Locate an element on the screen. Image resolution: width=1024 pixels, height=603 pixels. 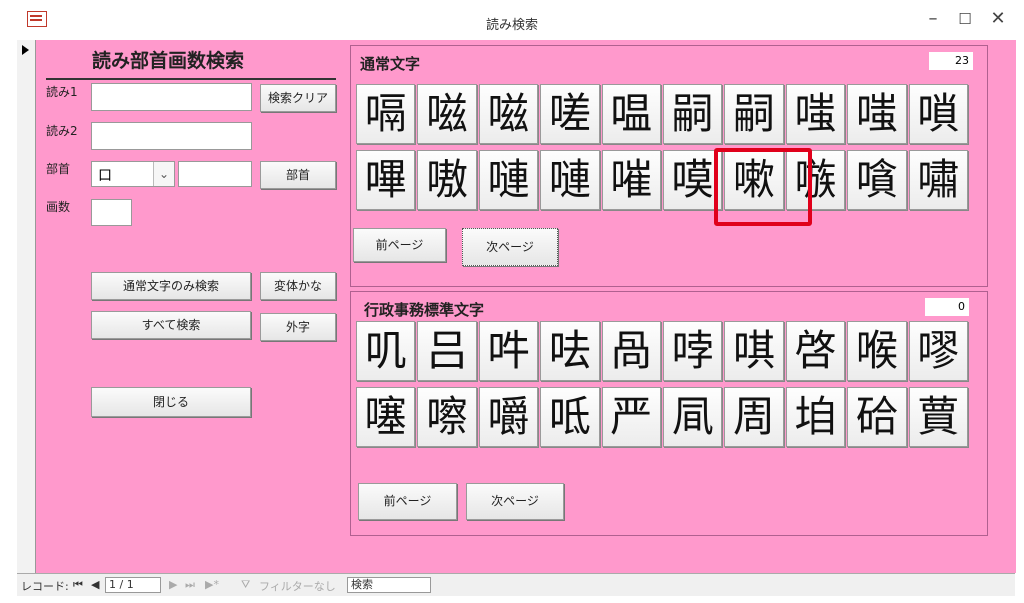
admin-char-button: 吽 is located at coordinates (508, 351).